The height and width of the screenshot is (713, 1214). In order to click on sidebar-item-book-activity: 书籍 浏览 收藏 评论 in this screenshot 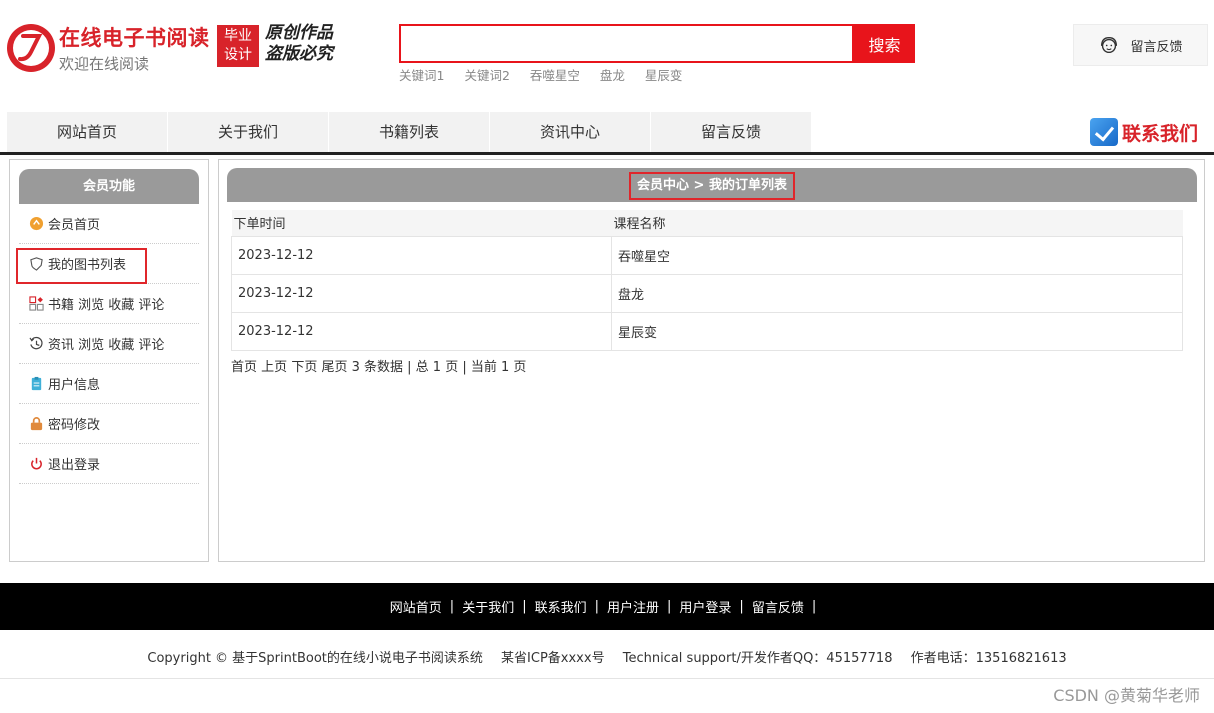, I will do `click(109, 304)`.